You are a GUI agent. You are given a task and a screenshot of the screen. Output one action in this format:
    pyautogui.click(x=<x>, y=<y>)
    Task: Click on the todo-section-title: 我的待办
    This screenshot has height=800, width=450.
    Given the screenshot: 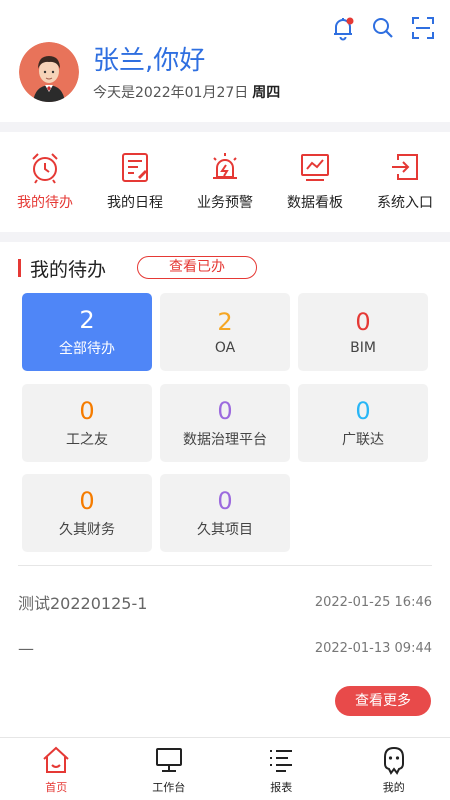 What is the action you would take?
    pyautogui.click(x=62, y=268)
    